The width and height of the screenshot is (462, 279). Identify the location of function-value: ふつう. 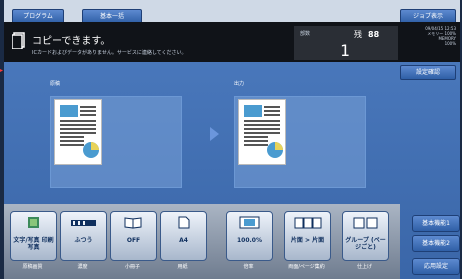
(83, 240).